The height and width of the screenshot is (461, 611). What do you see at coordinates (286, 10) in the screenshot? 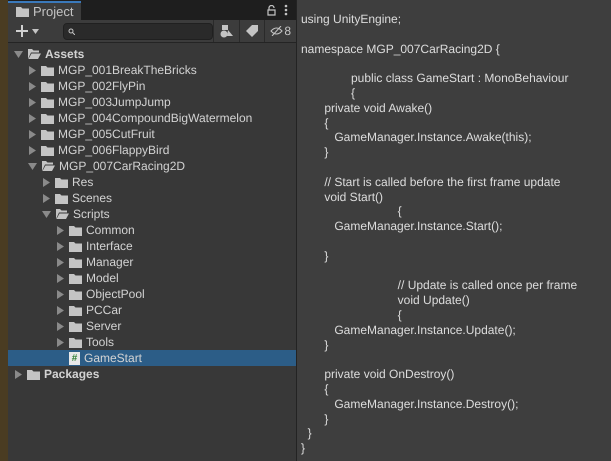
I see `more-menu-icon` at bounding box center [286, 10].